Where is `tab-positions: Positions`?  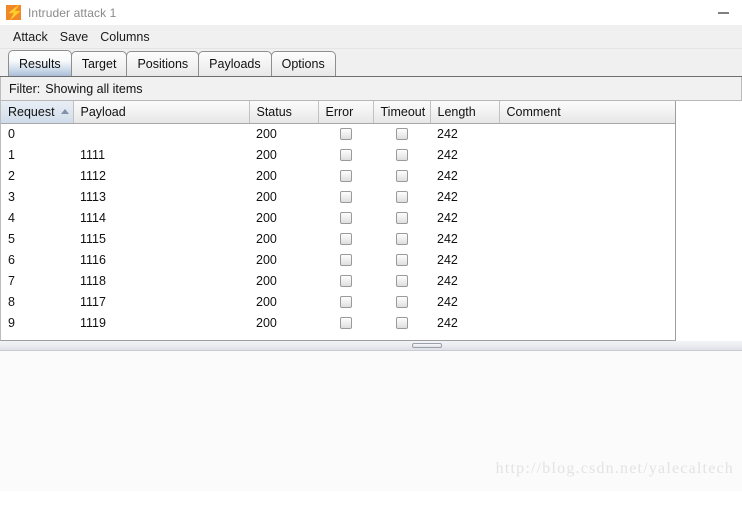
tab-positions: Positions is located at coordinates (163, 63).